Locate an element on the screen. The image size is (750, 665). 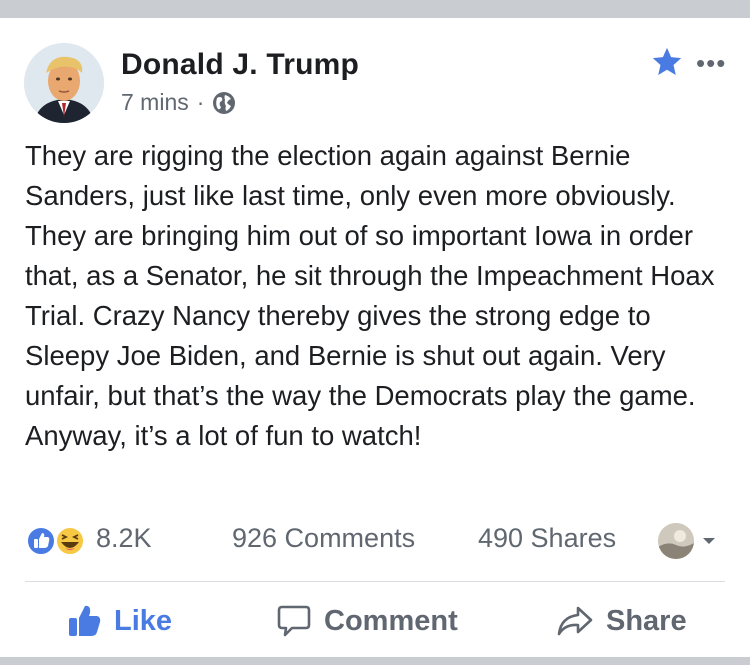
action-bar: Like Comment Share is located at coordinates (375, 621).